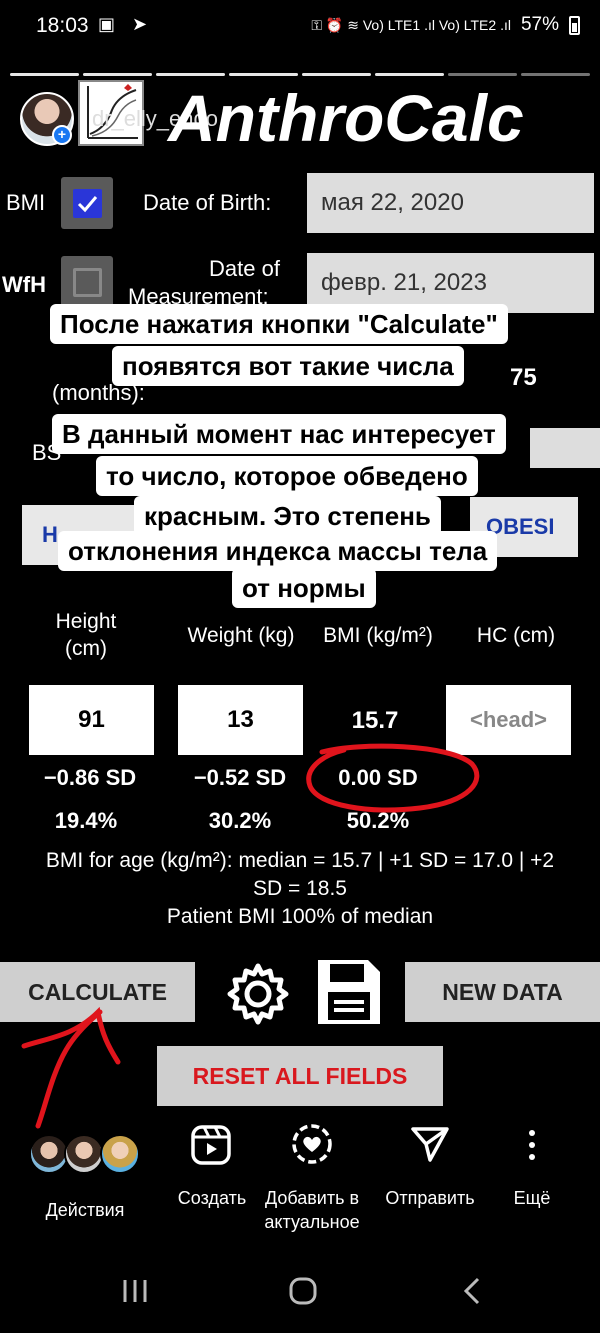 Image resolution: width=600 pixels, height=1333 pixels. I want to click on caption-2-line3: красным. Это степень, so click(287, 516).